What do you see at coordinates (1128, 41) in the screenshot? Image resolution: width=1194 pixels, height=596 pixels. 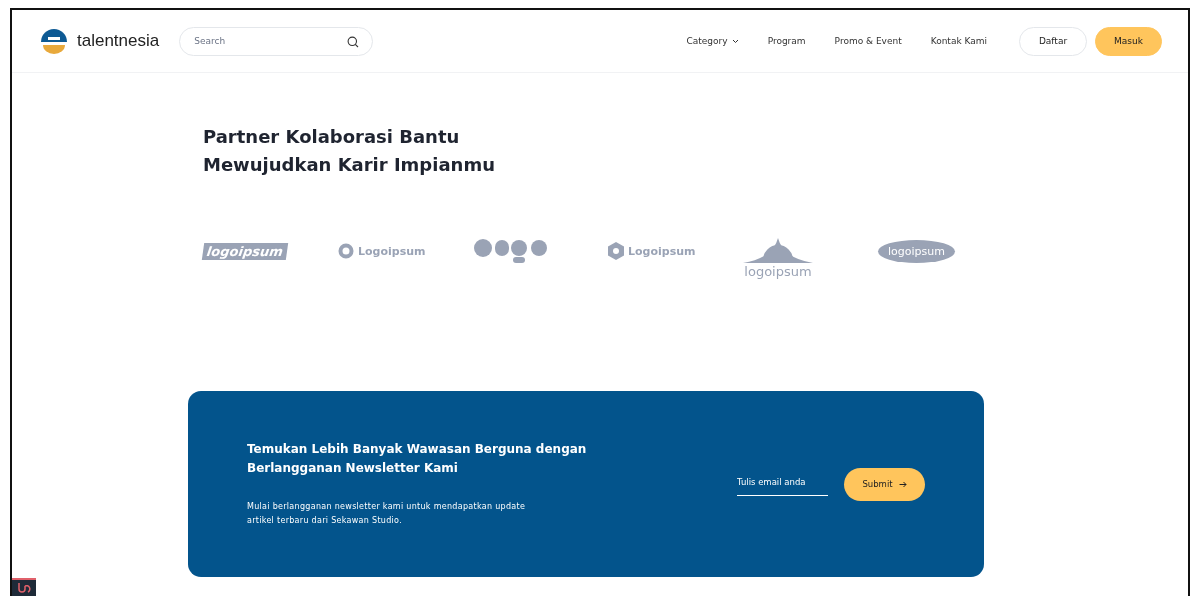 I see `login-button: Masuk` at bounding box center [1128, 41].